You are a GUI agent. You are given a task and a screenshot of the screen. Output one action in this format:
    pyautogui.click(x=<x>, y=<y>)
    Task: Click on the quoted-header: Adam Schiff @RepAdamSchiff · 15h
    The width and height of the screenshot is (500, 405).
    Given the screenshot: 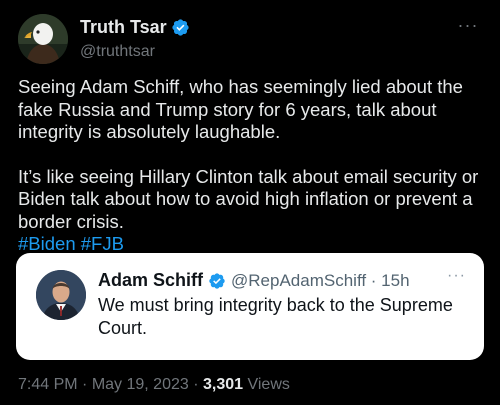 What is the action you would take?
    pyautogui.click(x=254, y=280)
    